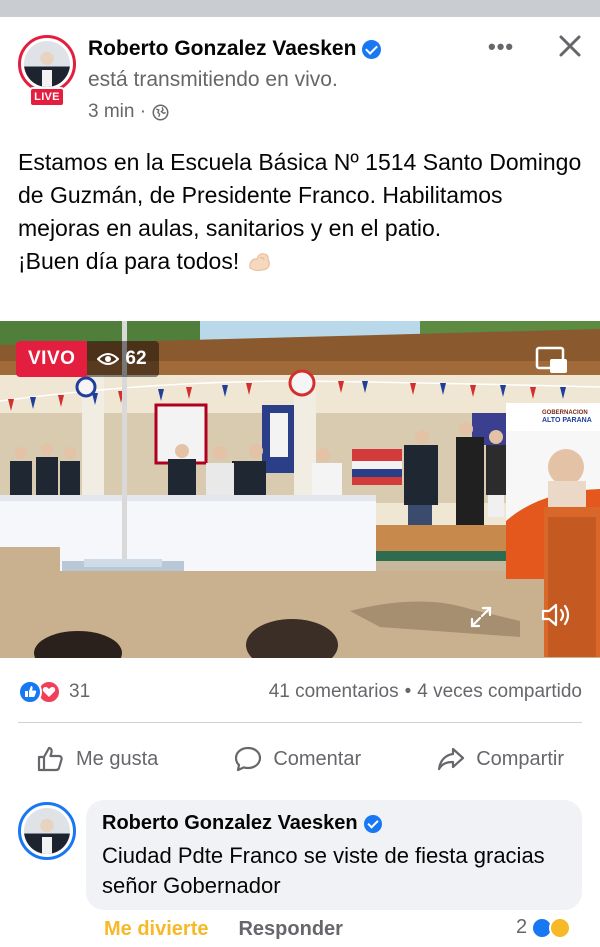 This screenshot has height=947, width=600. What do you see at coordinates (222, 49) in the screenshot?
I see `author-name: Roberto Gonzalez Vaesken` at bounding box center [222, 49].